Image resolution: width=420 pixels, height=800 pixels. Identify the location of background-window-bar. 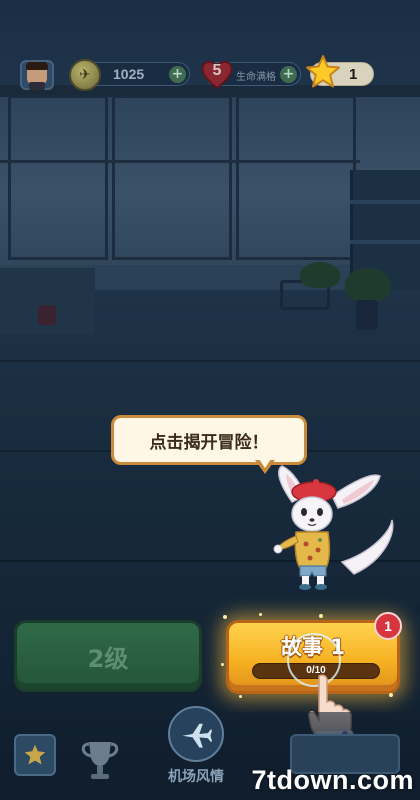
(180, 161).